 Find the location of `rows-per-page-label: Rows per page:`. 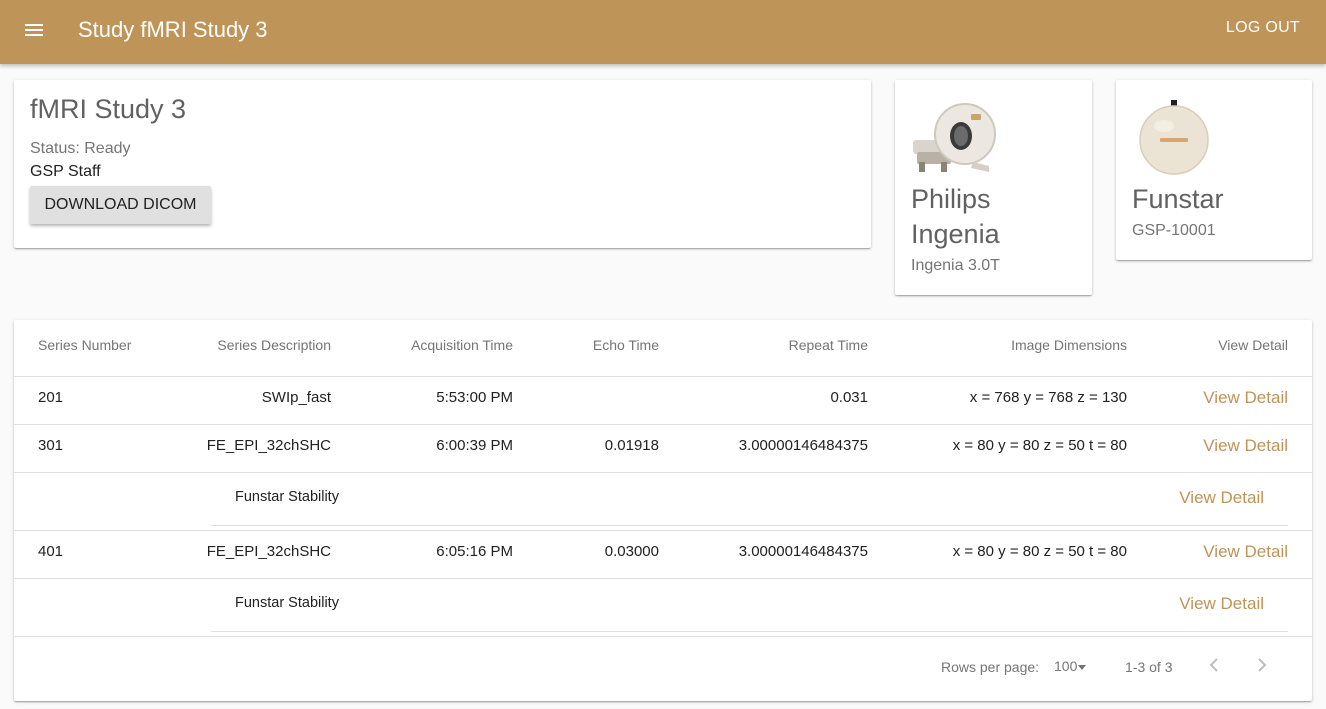

rows-per-page-label: Rows per page: is located at coordinates (990, 667).